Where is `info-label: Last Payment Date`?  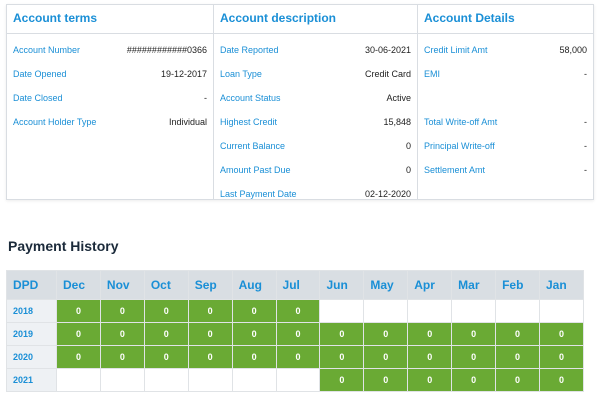 info-label: Last Payment Date is located at coordinates (258, 194).